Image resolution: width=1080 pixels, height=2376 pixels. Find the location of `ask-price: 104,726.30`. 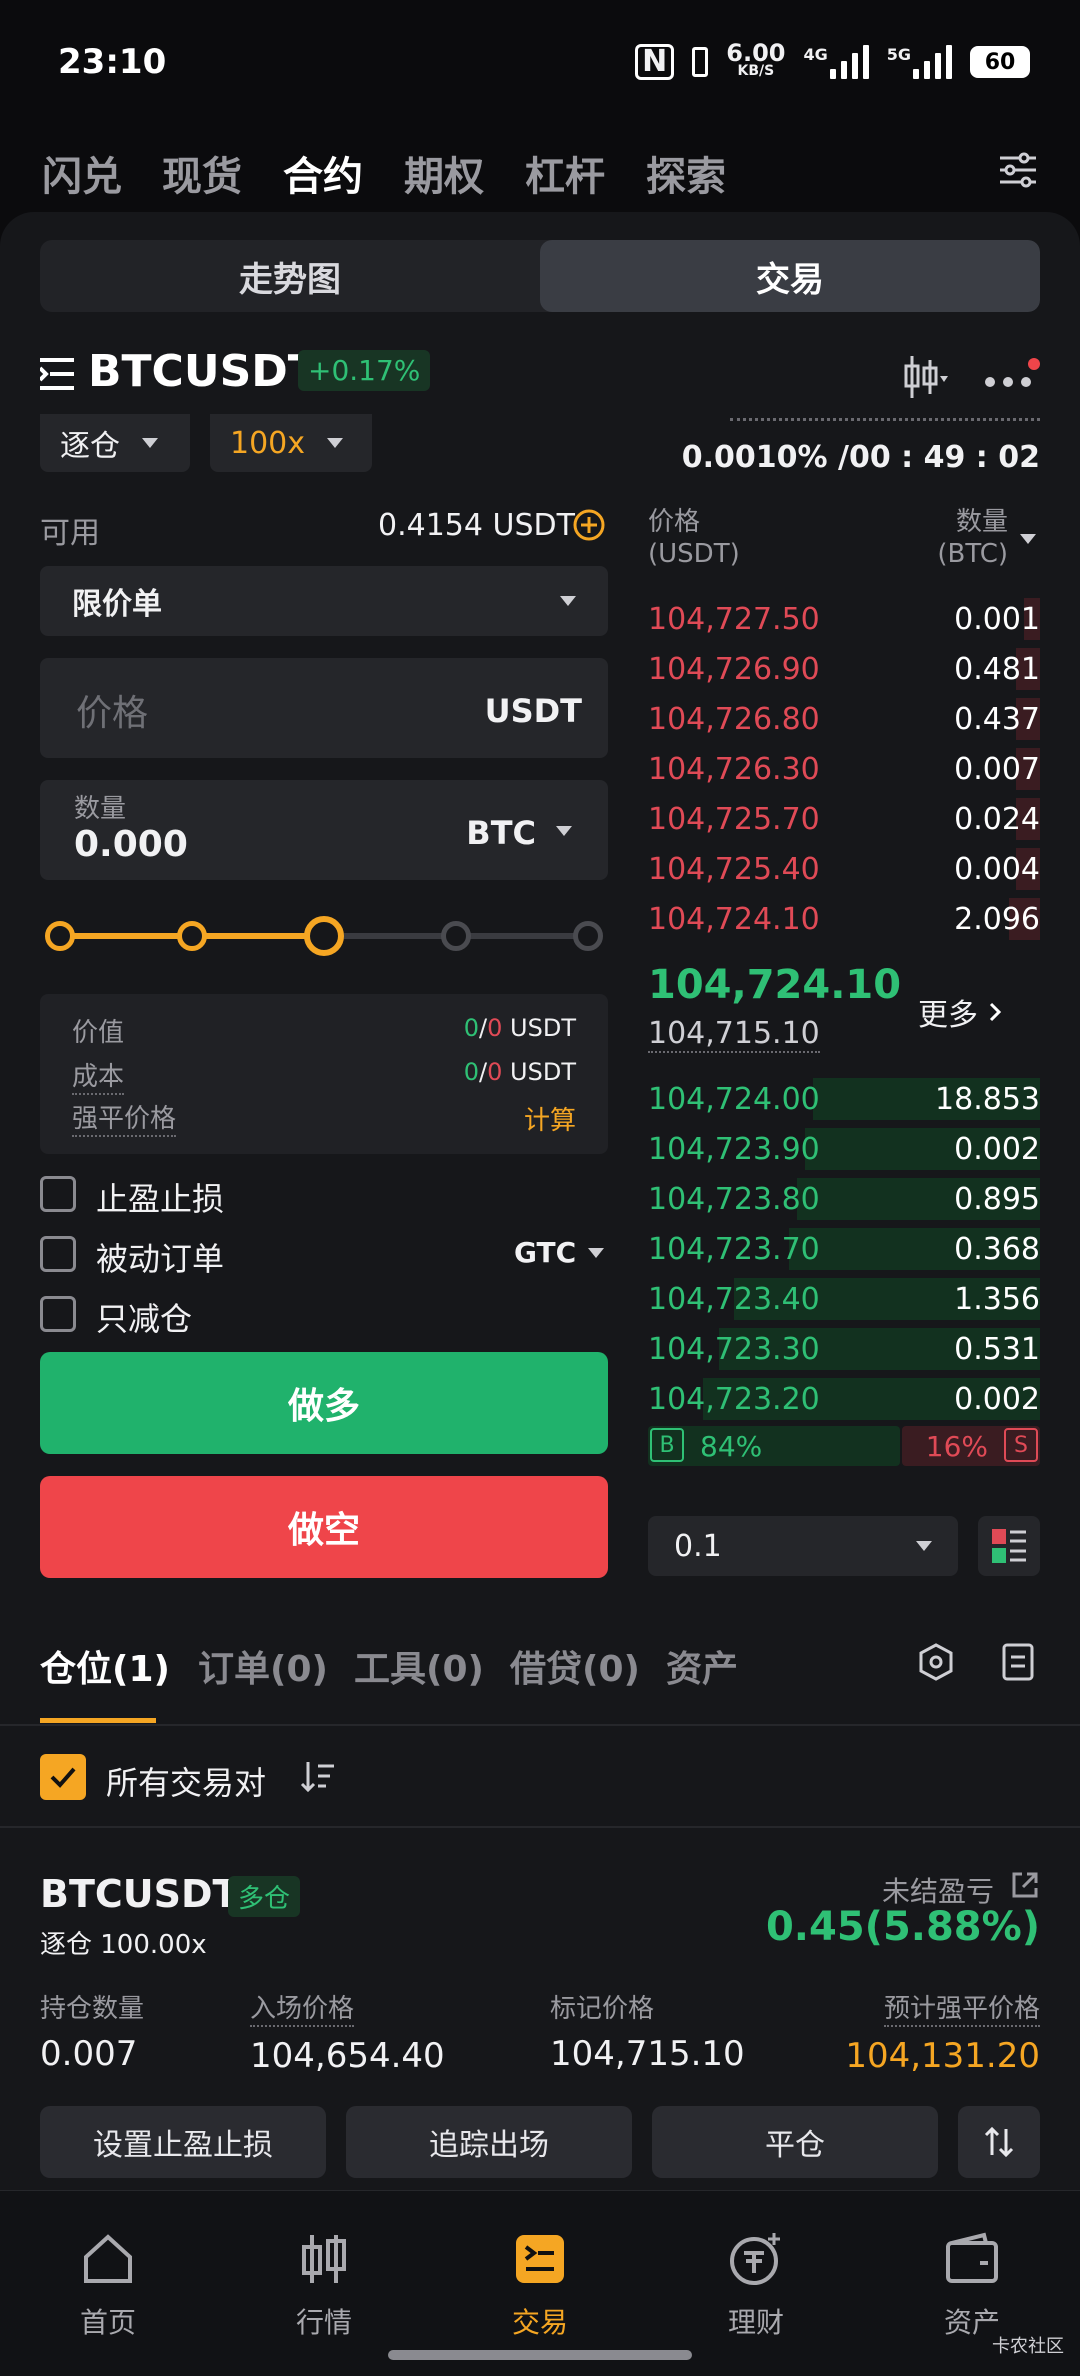

ask-price: 104,726.30 is located at coordinates (734, 769).